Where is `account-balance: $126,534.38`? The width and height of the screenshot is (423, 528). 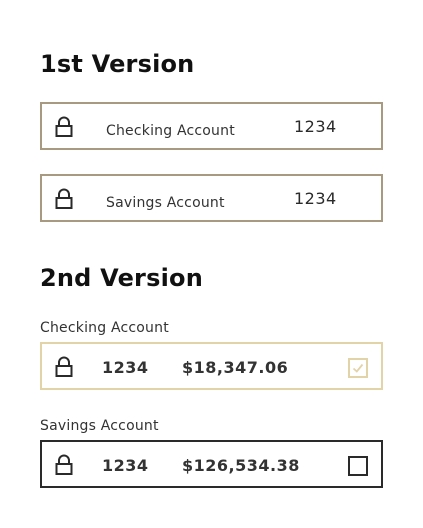 account-balance: $126,534.38 is located at coordinates (241, 465).